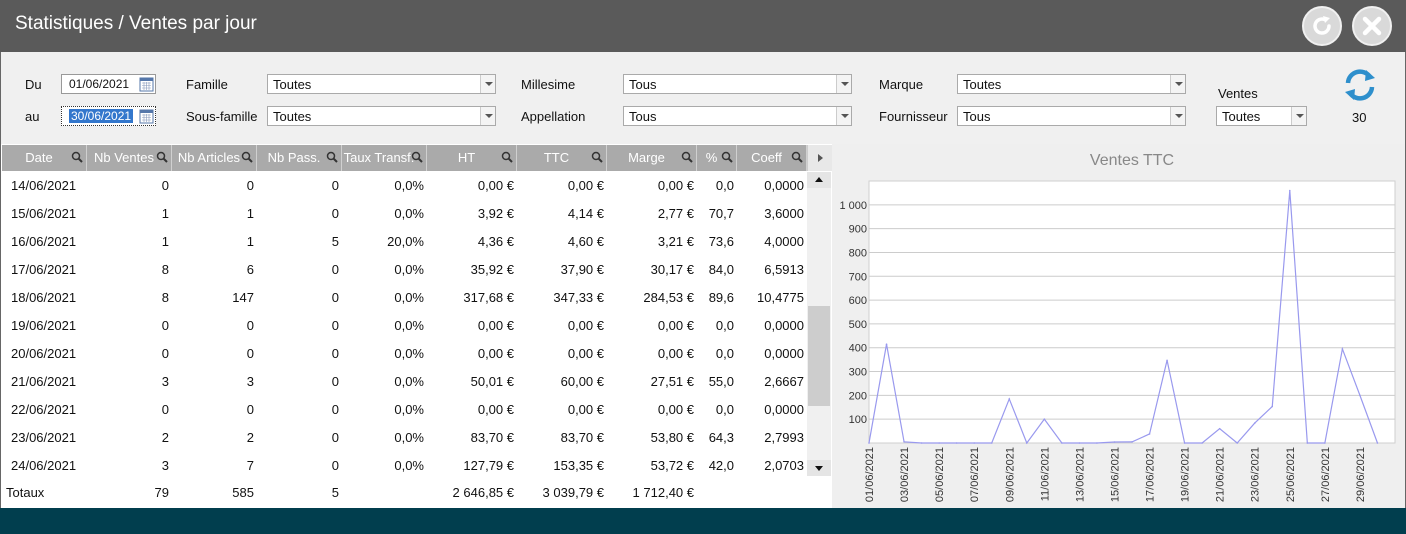 This screenshot has width=1406, height=534. I want to click on millesime-select: Tous, so click(737, 84).